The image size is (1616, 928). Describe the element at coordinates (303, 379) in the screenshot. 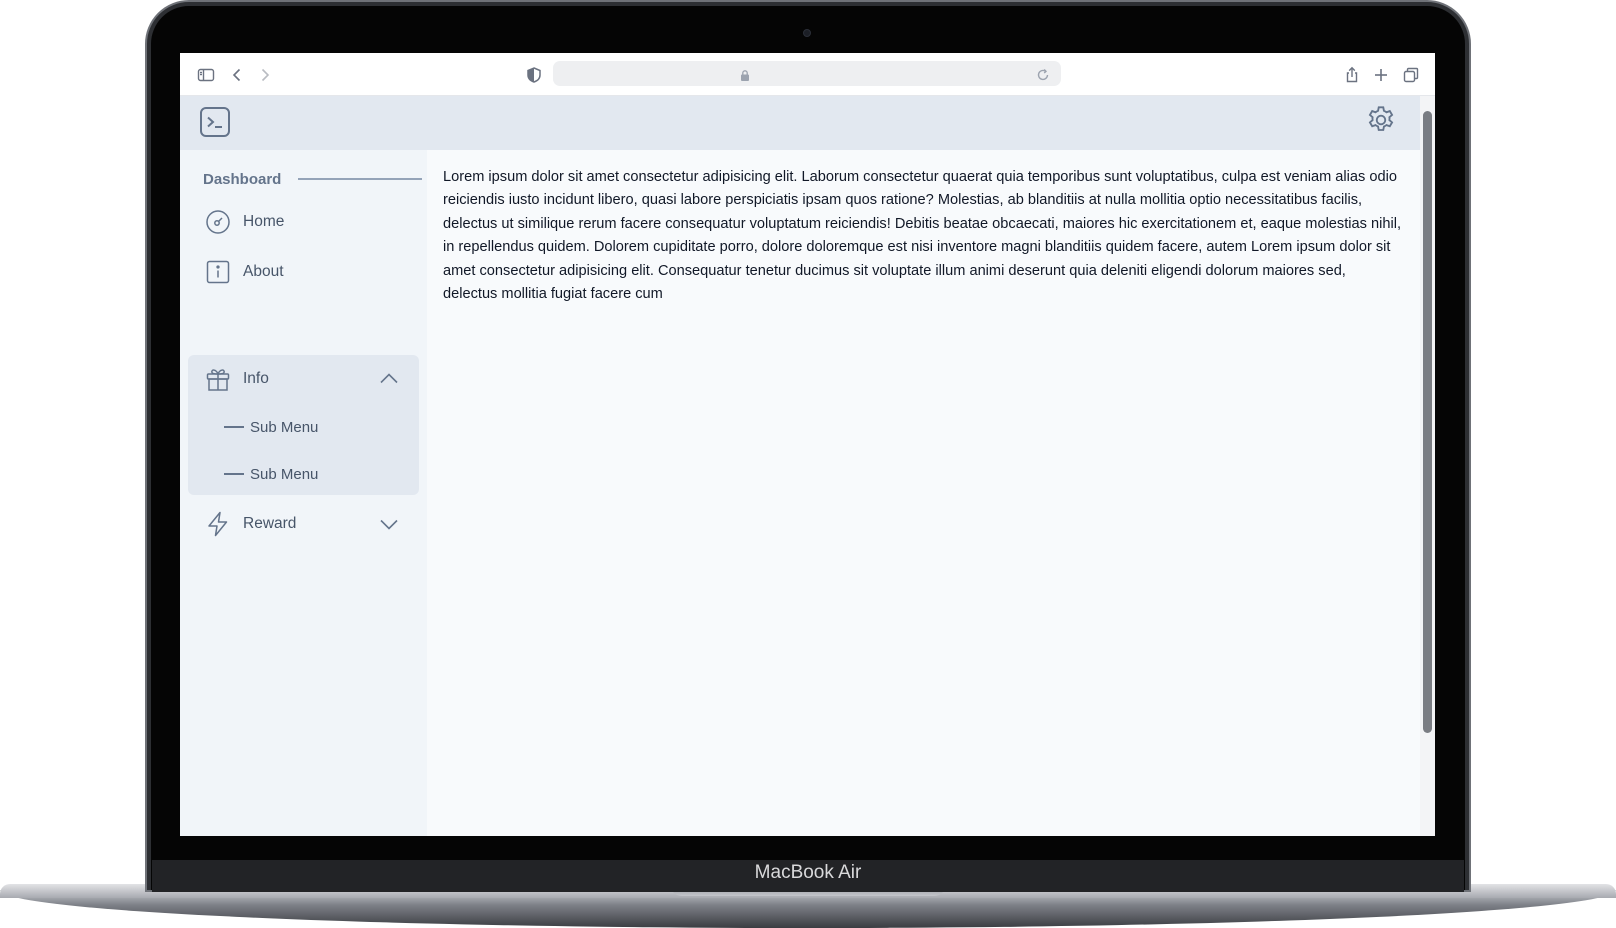

I see `sidebar-item-info: Info` at that location.